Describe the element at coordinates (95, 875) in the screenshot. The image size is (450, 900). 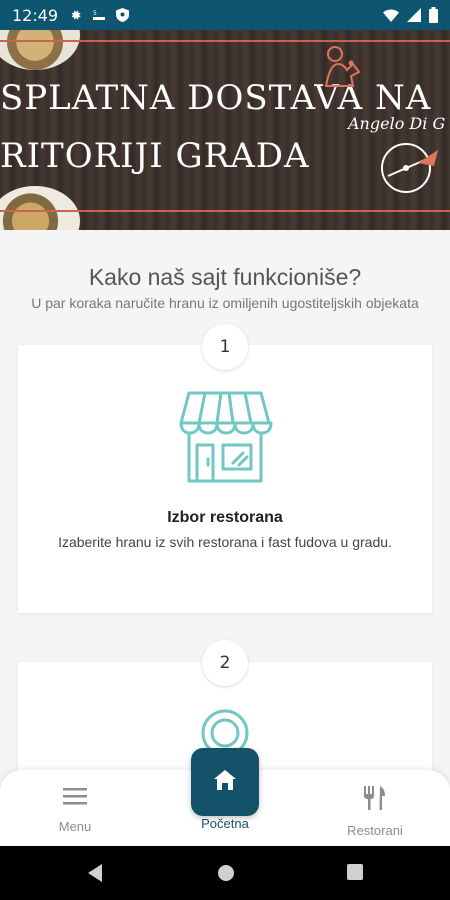
I see `back-icon` at that location.